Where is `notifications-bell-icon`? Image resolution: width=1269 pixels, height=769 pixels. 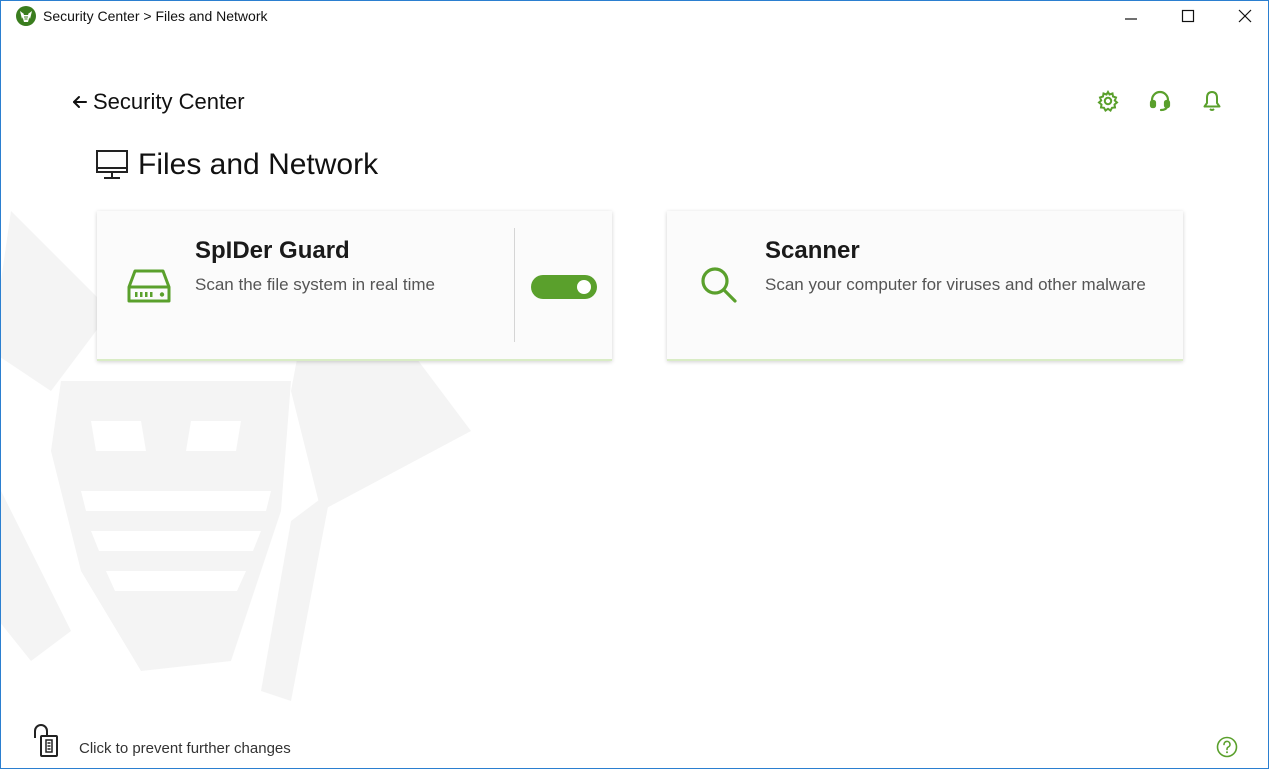 notifications-bell-icon is located at coordinates (1212, 101).